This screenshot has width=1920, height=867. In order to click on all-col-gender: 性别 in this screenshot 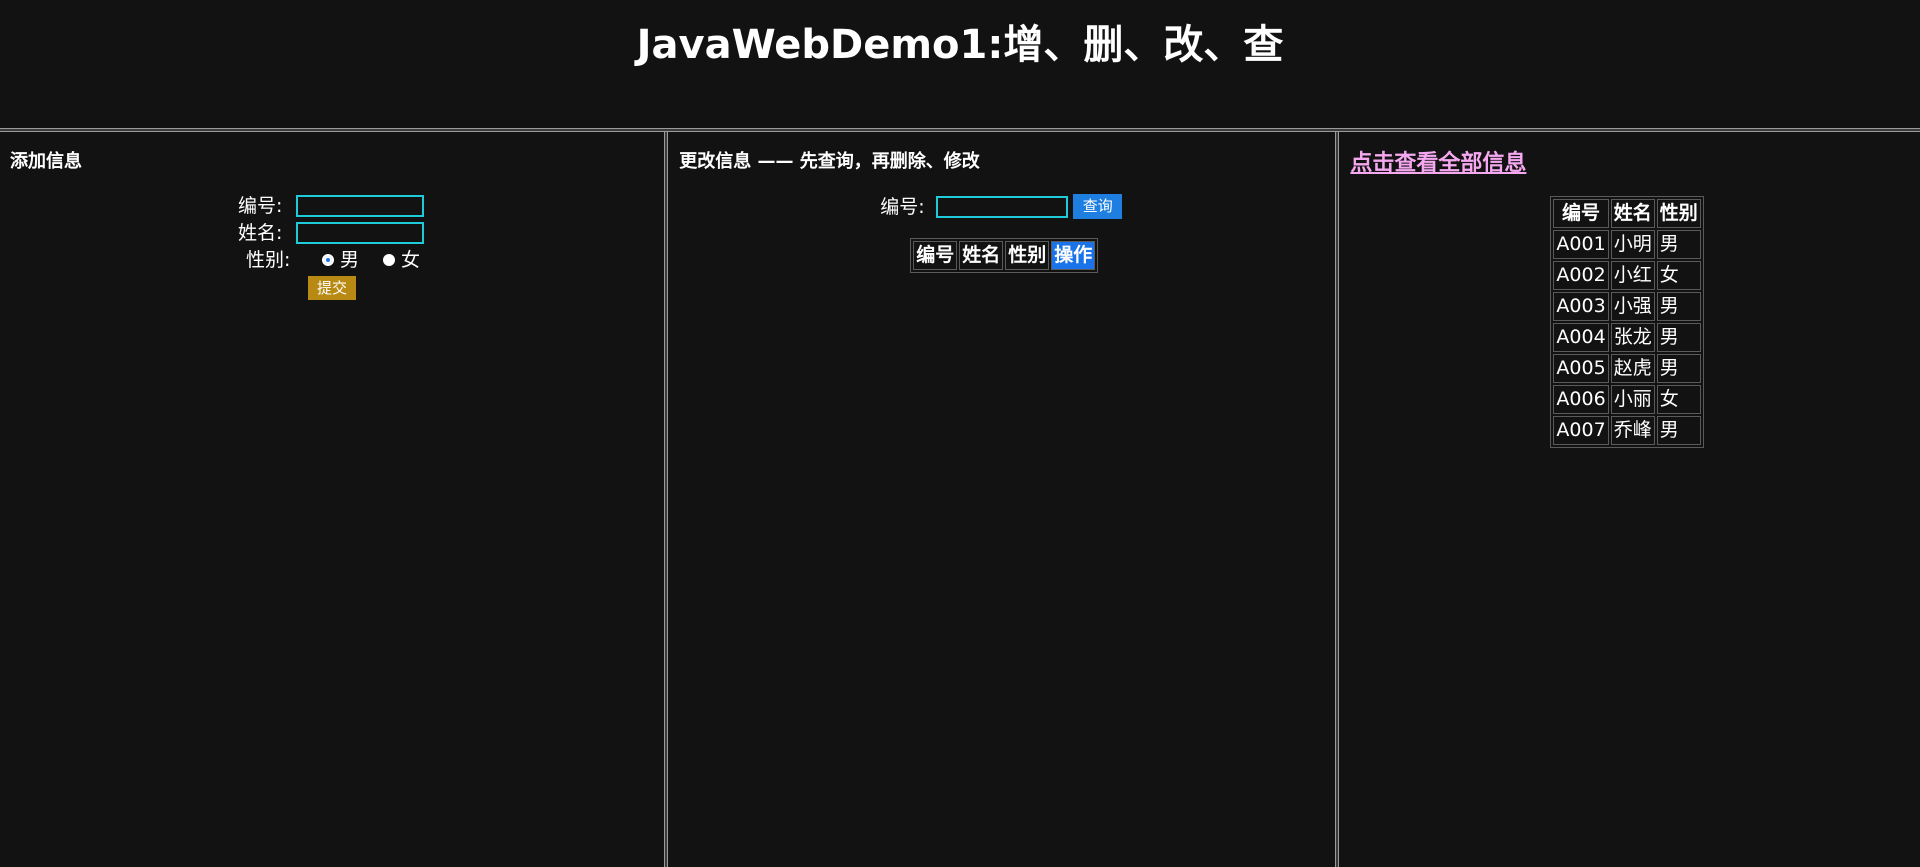, I will do `click(1678, 213)`.